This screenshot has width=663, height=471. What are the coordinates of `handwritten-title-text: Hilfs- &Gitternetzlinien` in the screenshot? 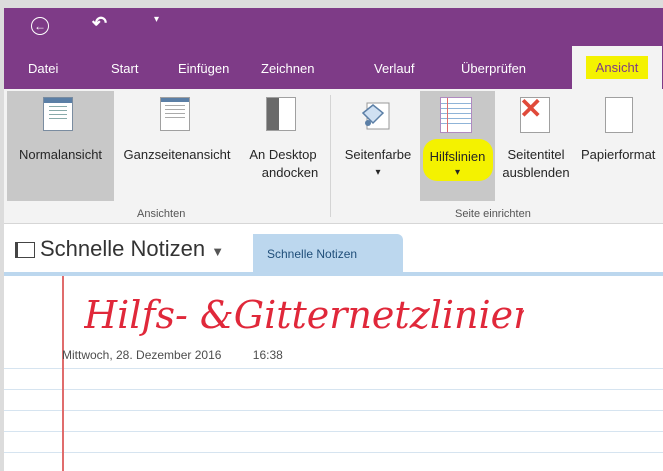 It's located at (304, 315).